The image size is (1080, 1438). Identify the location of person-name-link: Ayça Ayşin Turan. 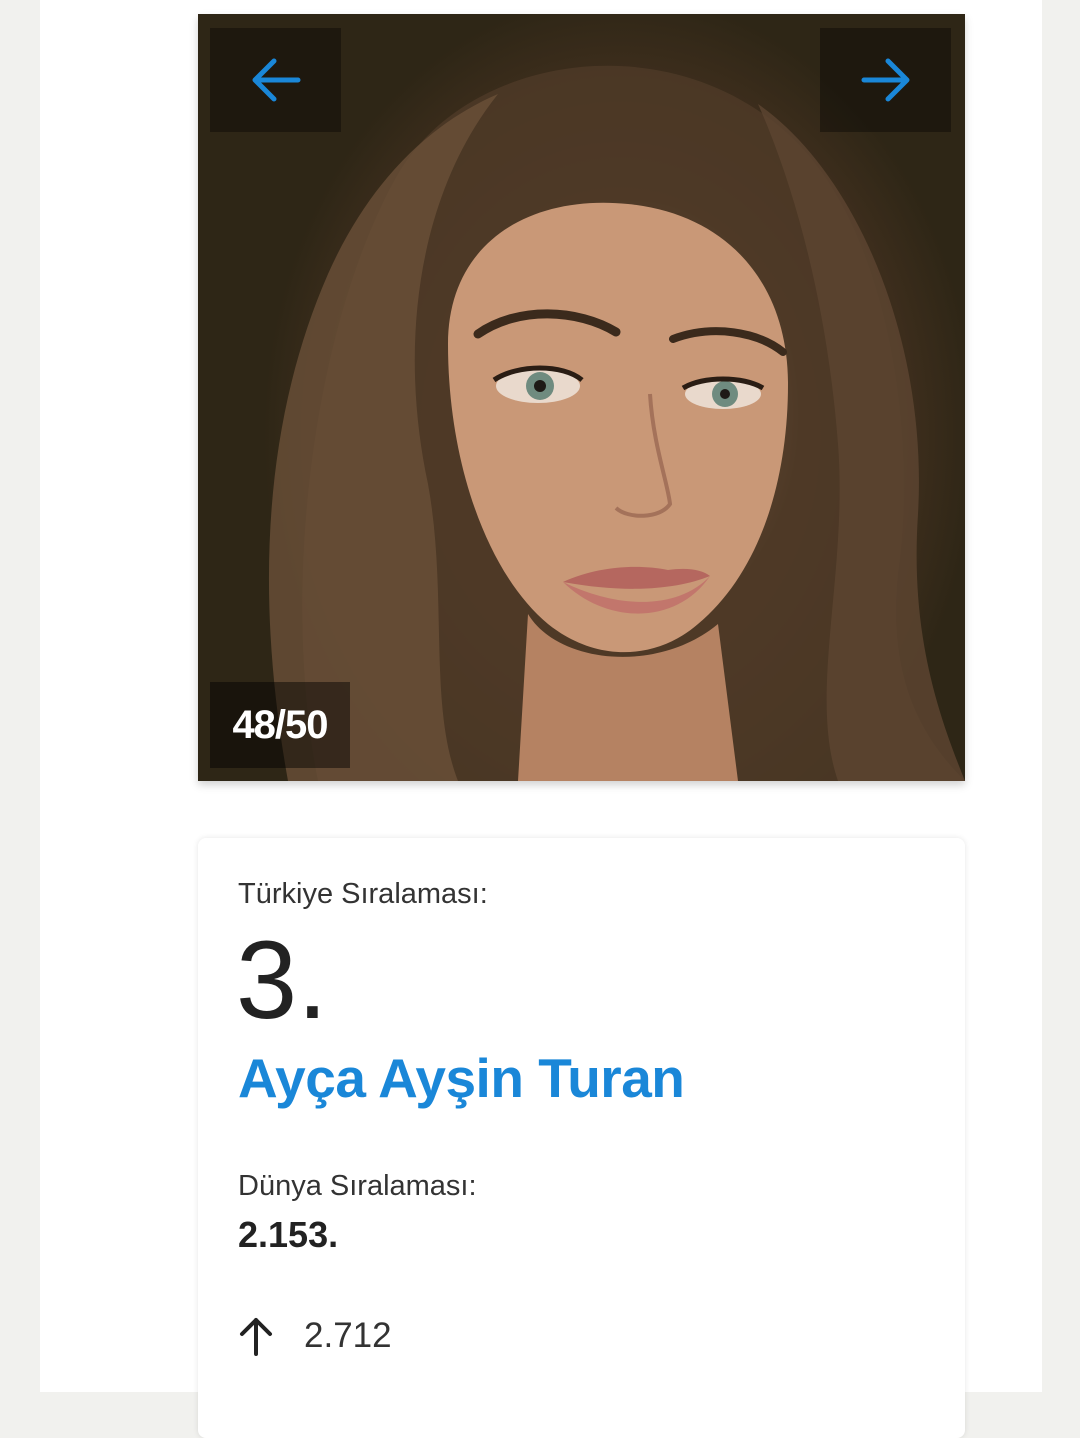
(461, 1078).